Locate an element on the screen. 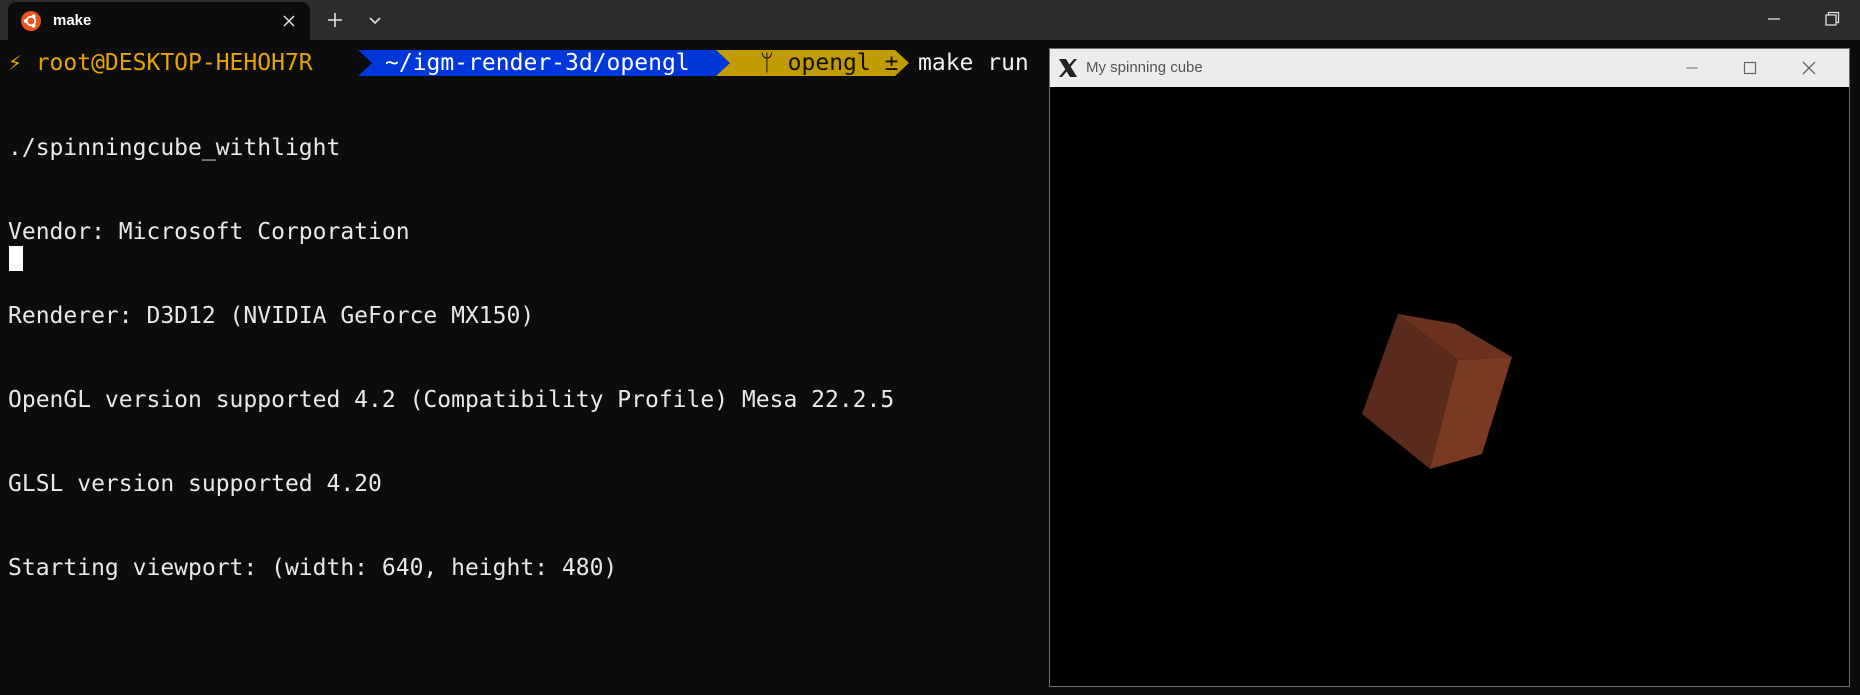 The width and height of the screenshot is (1860, 695). title-bar: make is located at coordinates (930, 20).